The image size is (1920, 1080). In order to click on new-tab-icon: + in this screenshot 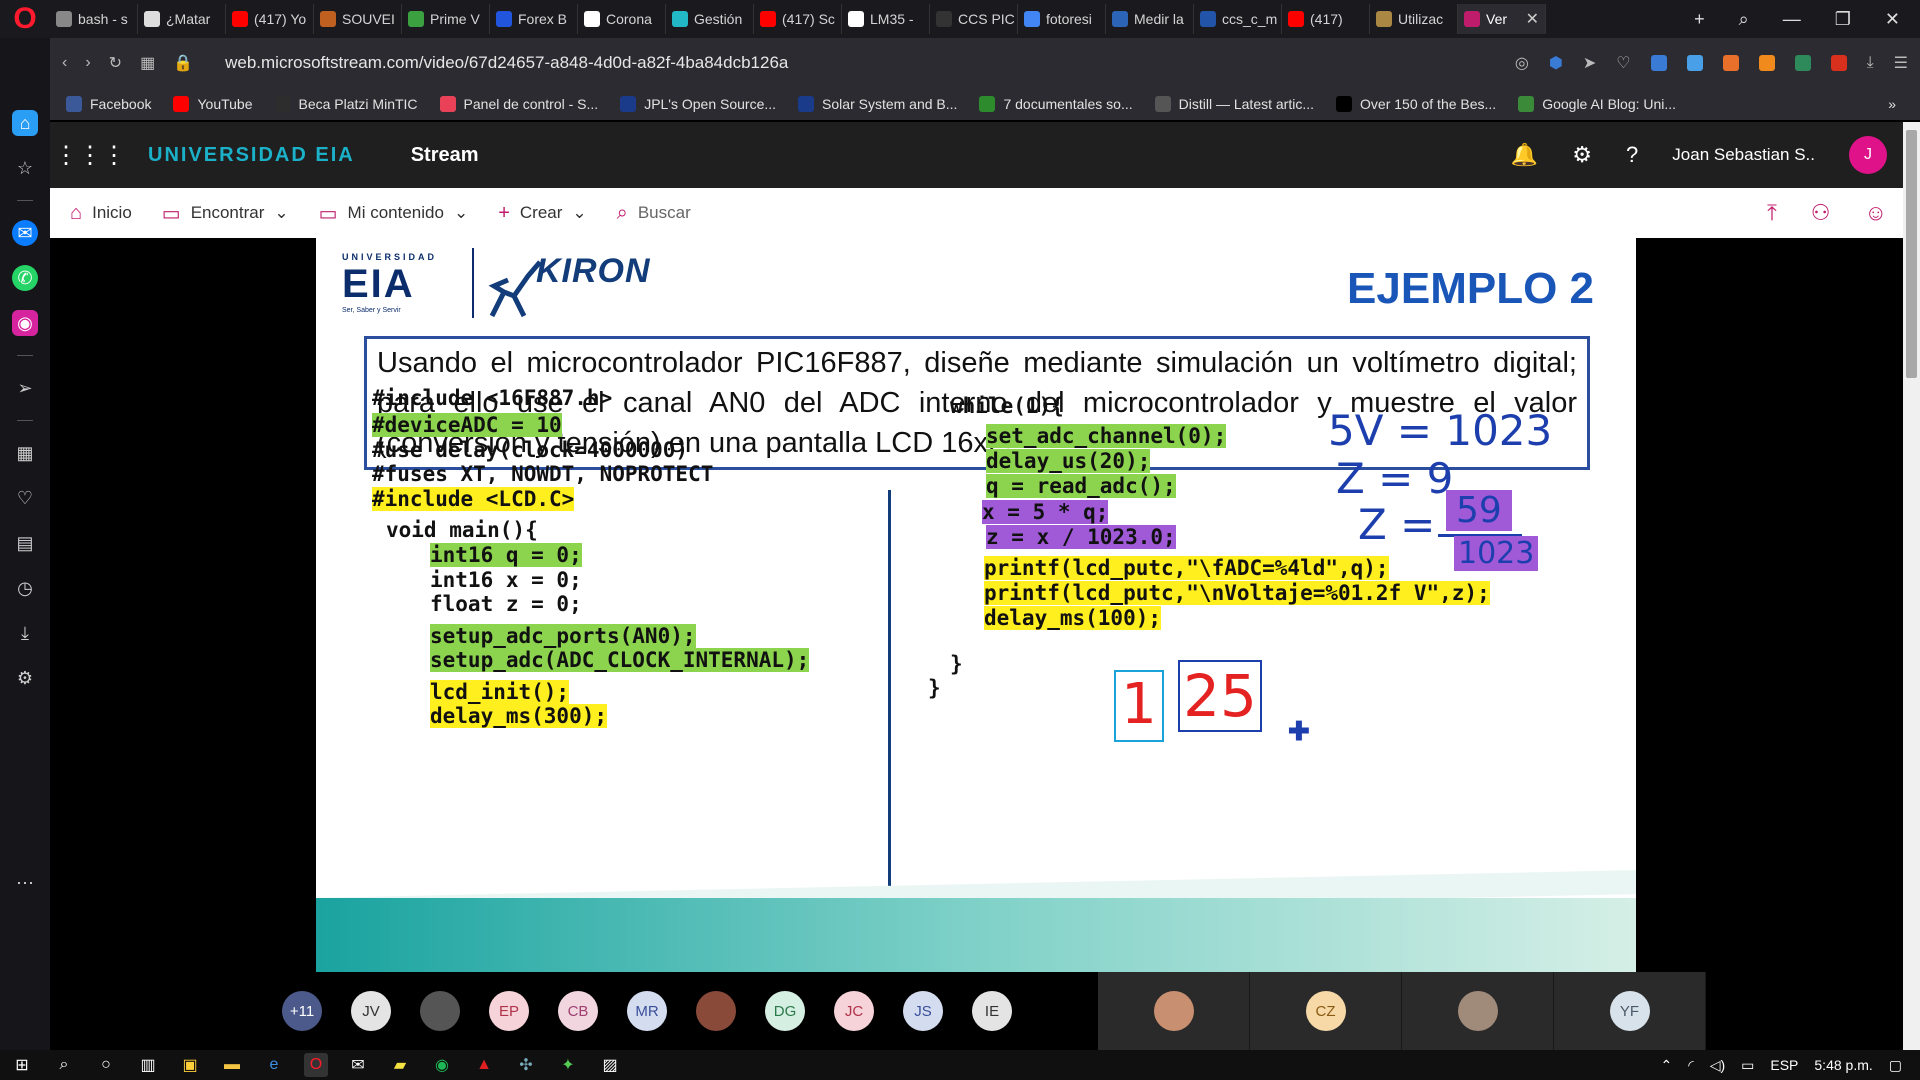, I will do `click(1699, 19)`.